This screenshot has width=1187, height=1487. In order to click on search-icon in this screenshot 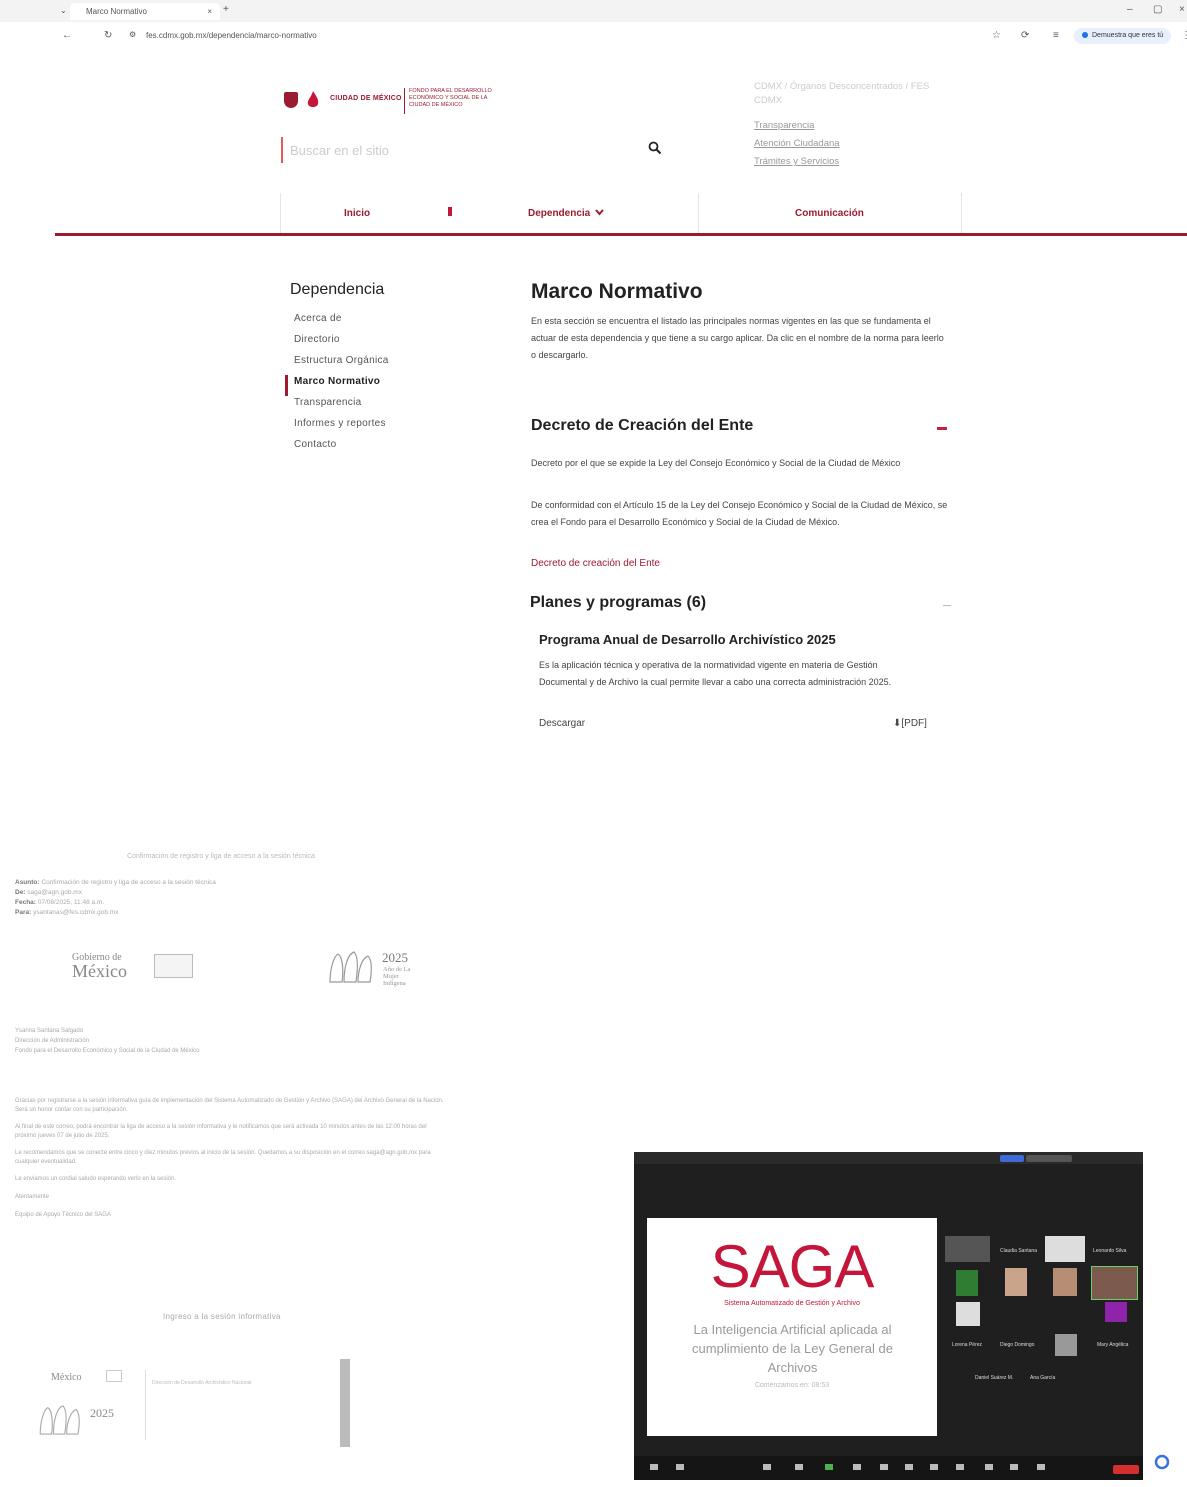, I will do `click(655, 148)`.